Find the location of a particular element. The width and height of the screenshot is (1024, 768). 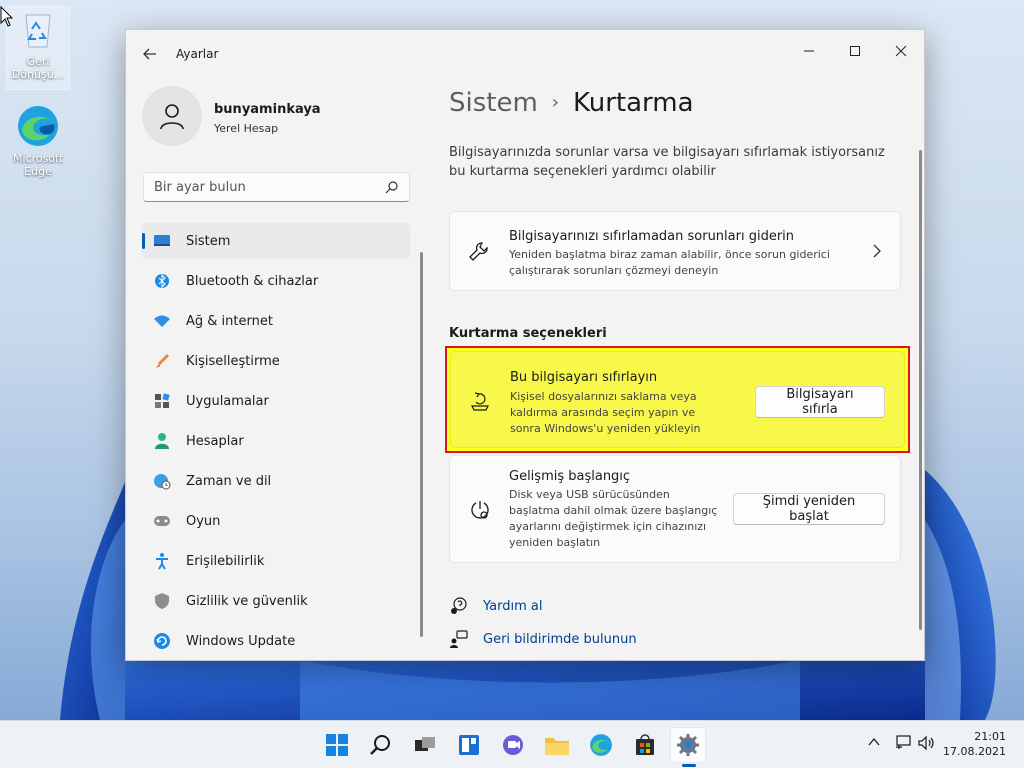

sidebar-item-bluetooth: Bluetooth & cihazlar is located at coordinates (276, 281).